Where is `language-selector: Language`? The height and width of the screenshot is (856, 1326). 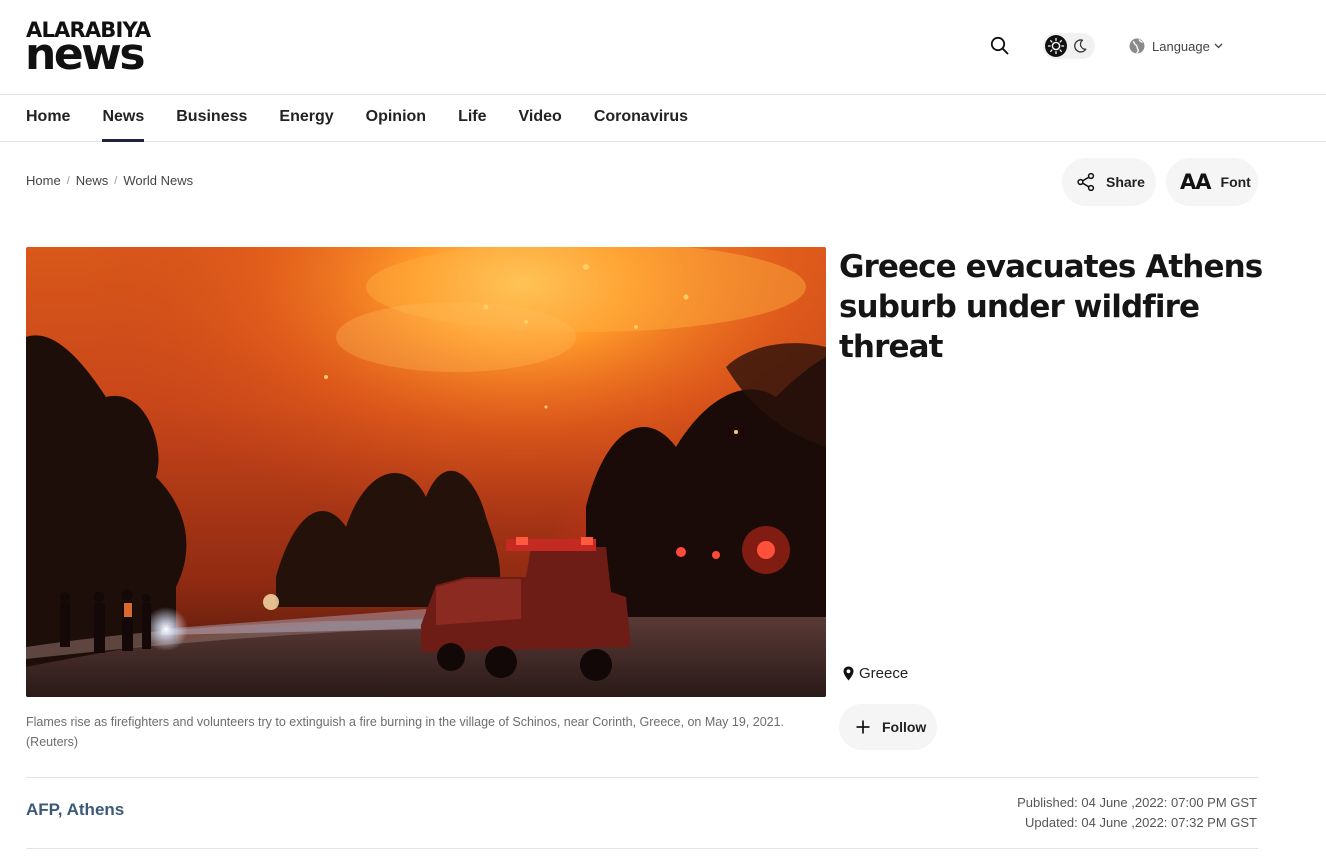
language-selector: Language is located at coordinates (1175, 46).